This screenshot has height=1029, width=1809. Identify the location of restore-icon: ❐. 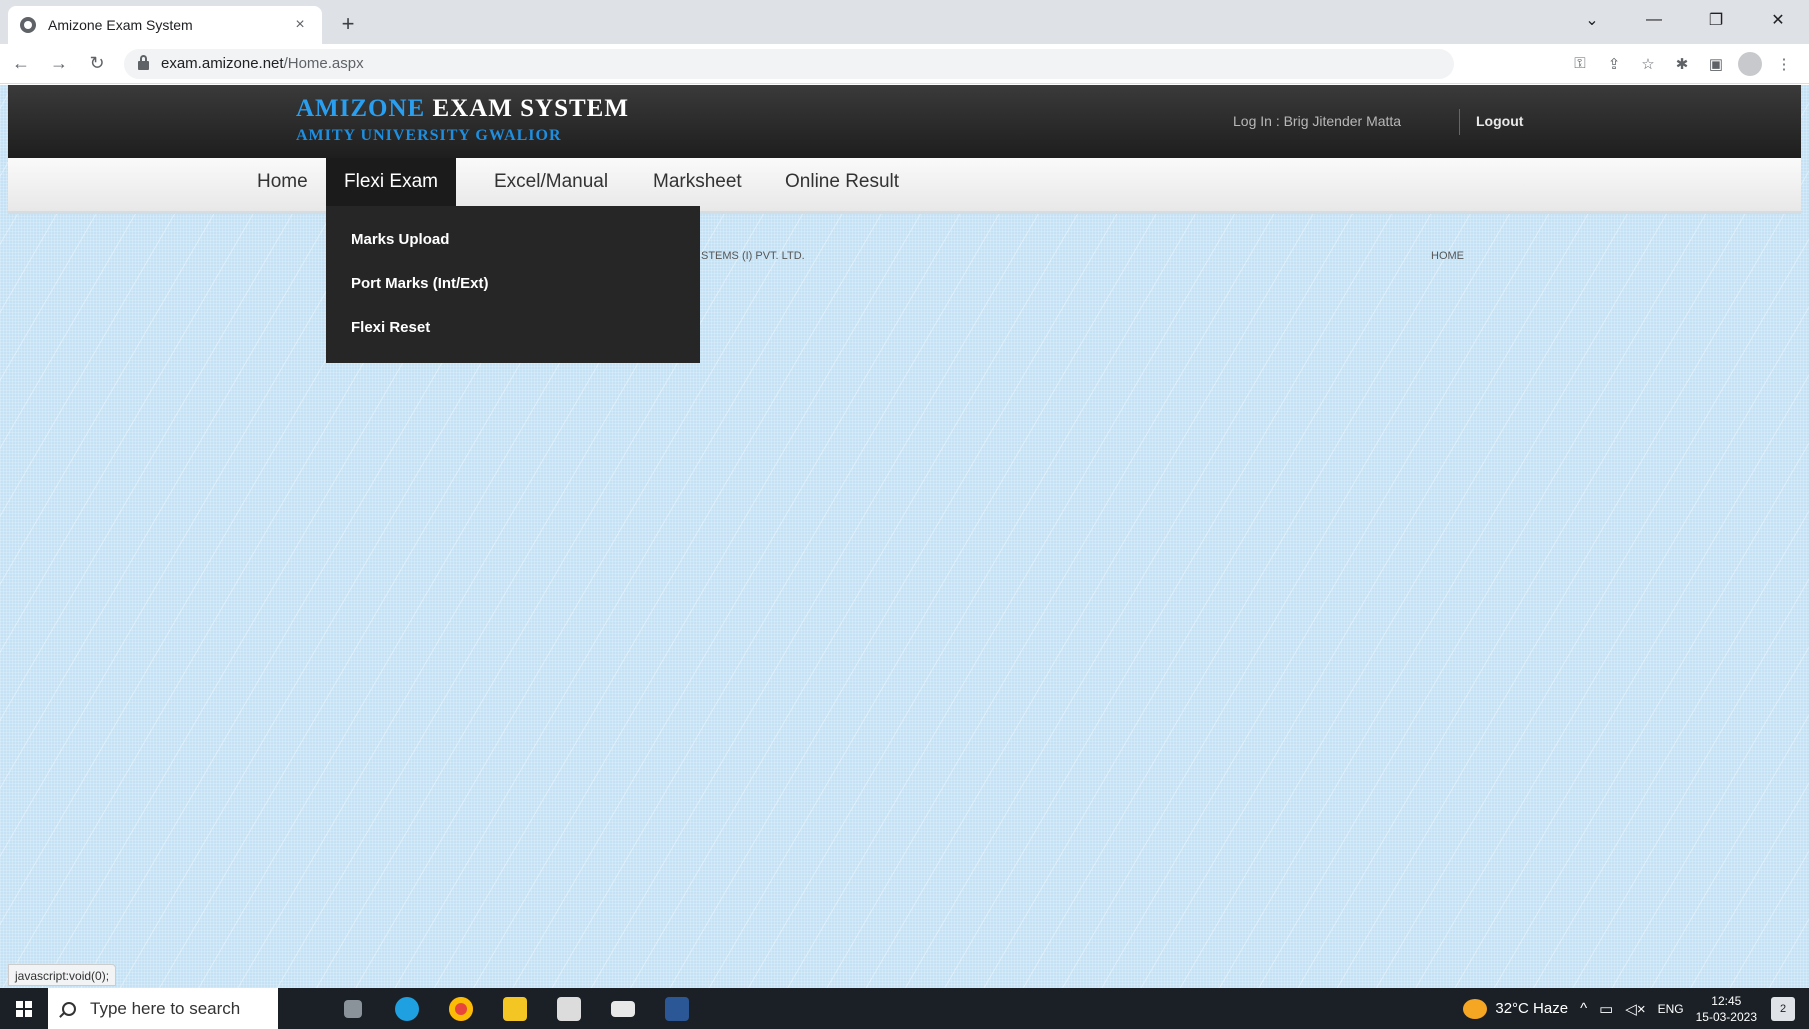
(1716, 20).